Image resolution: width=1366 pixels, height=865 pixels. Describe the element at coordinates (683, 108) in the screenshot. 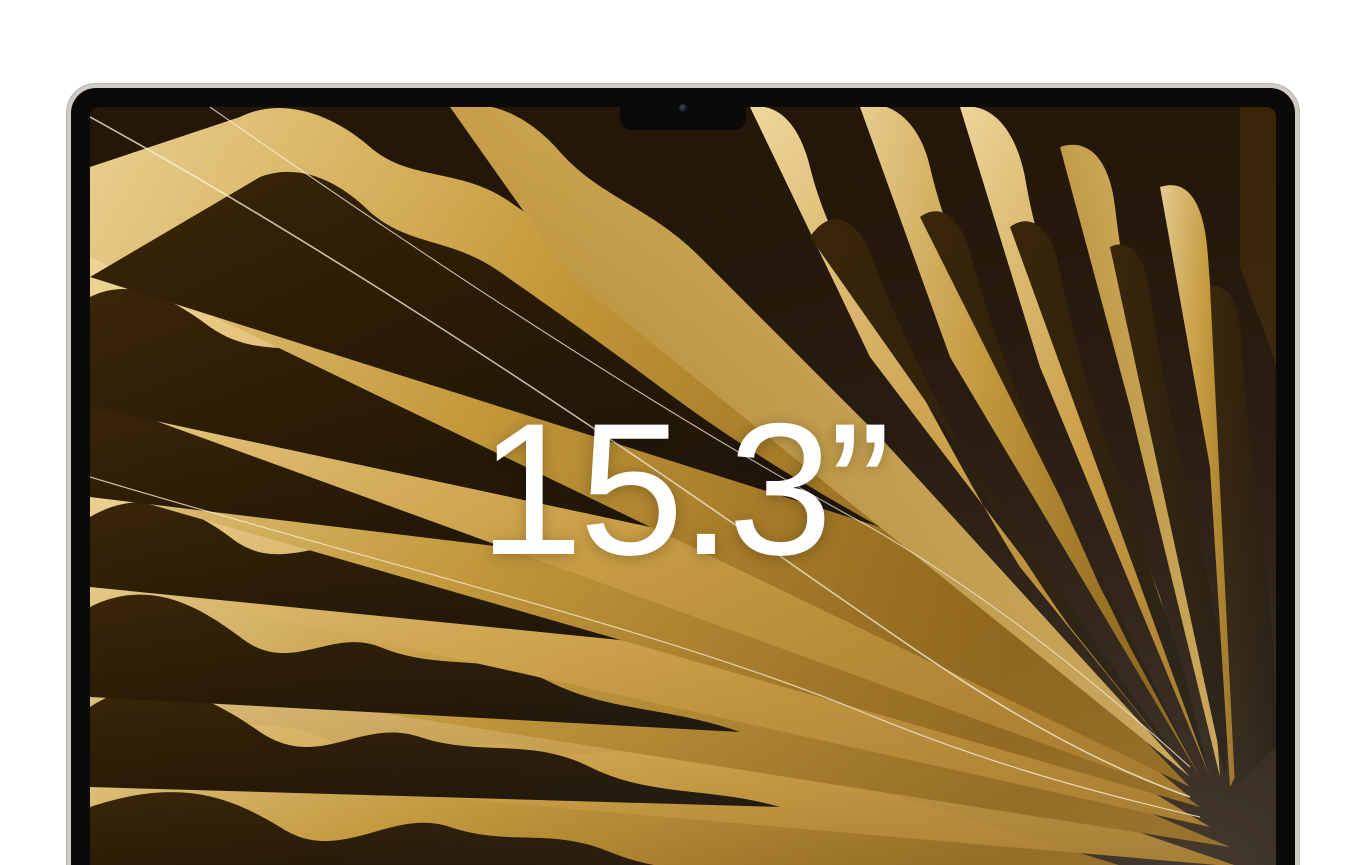

I see `camera-icon` at that location.